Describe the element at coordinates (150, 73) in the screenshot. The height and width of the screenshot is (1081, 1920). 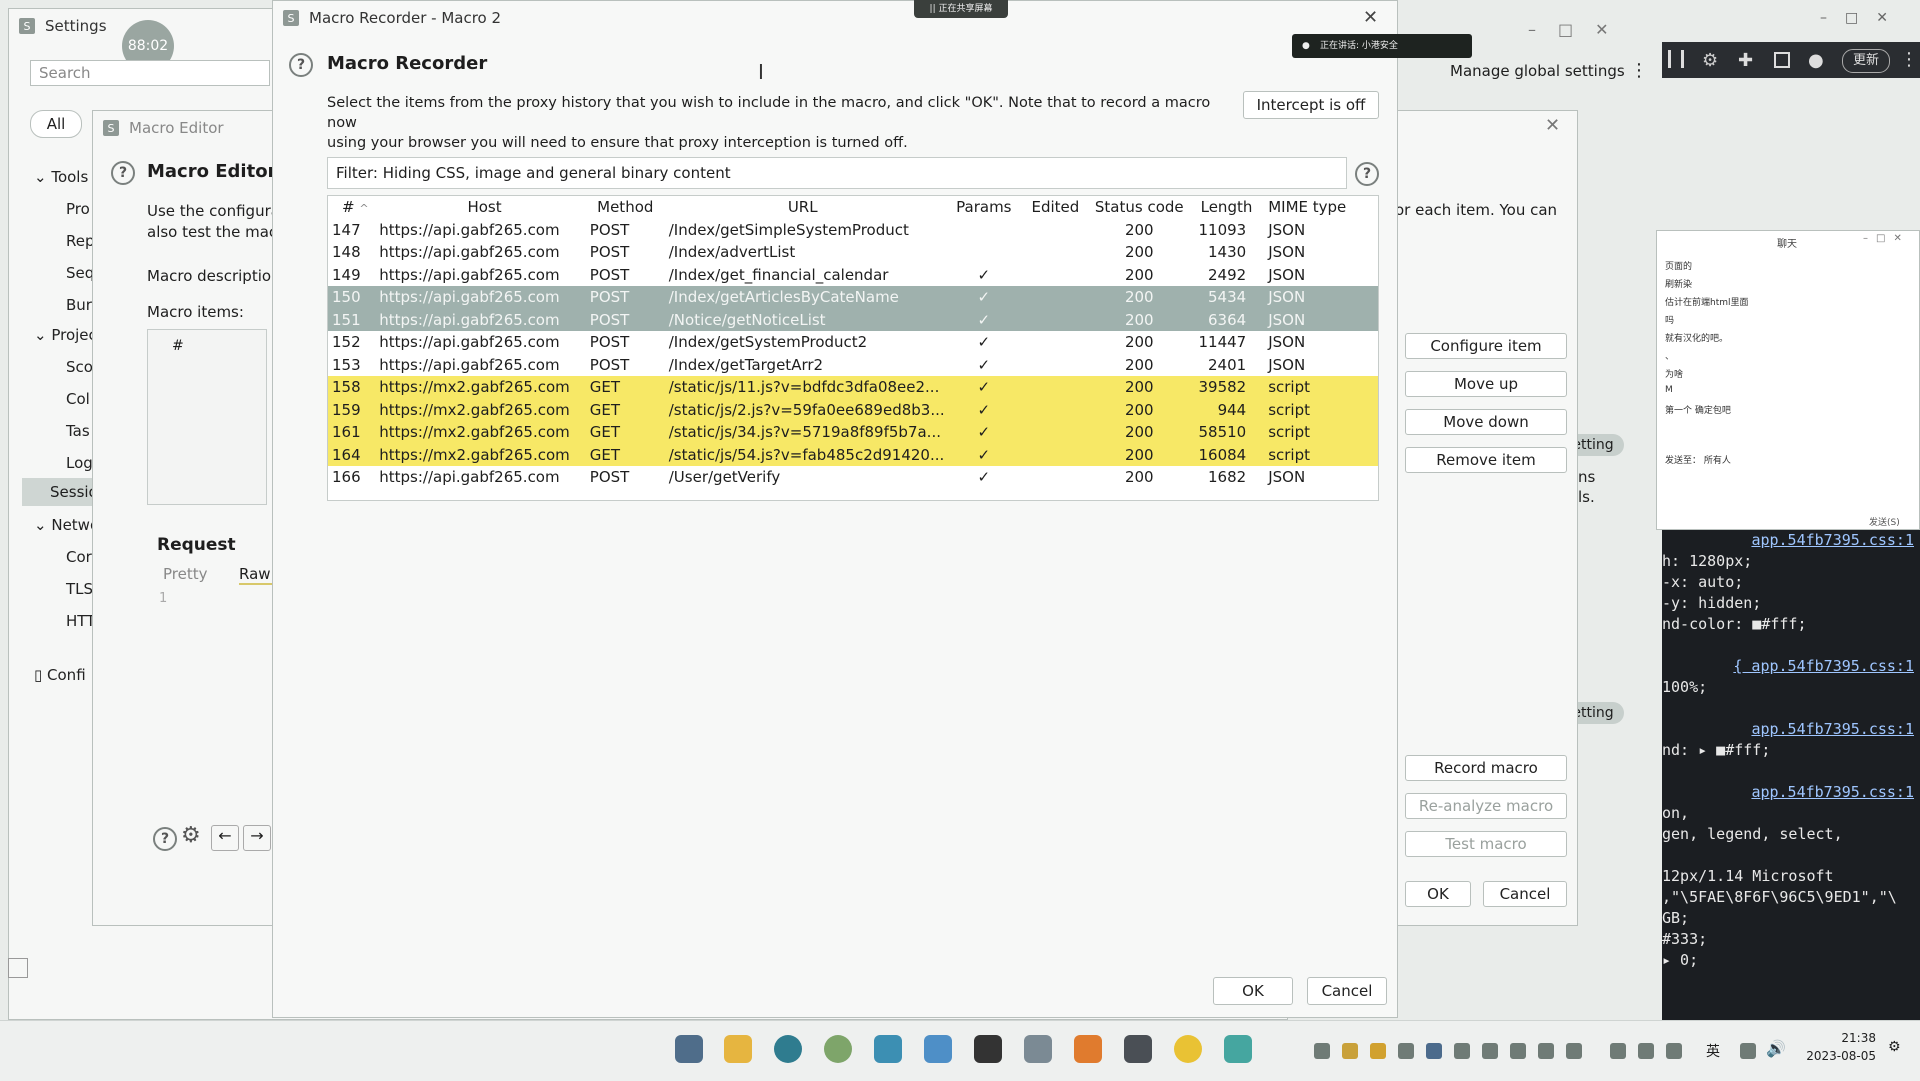
I see `settings-search-input: Search` at that location.